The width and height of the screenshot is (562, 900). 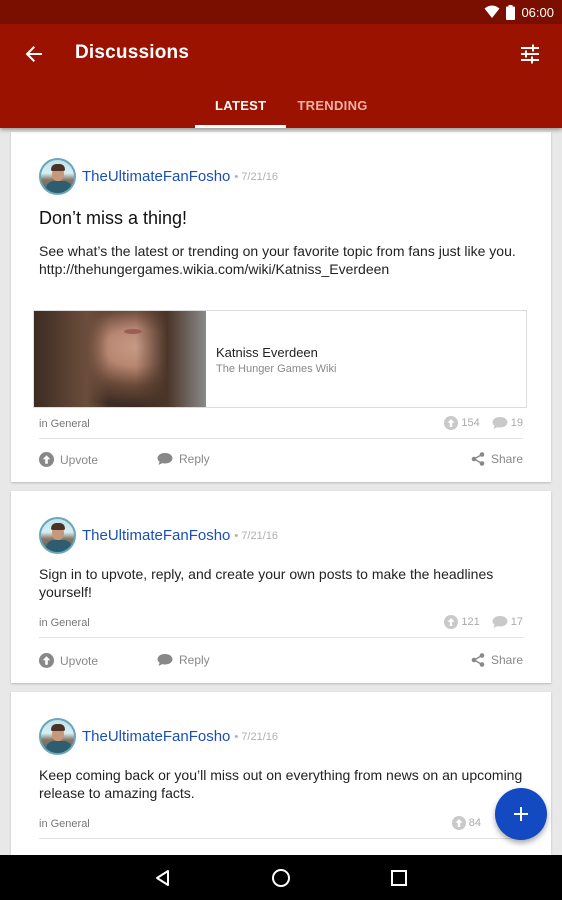 I want to click on home-circle-icon, so click(x=281, y=877).